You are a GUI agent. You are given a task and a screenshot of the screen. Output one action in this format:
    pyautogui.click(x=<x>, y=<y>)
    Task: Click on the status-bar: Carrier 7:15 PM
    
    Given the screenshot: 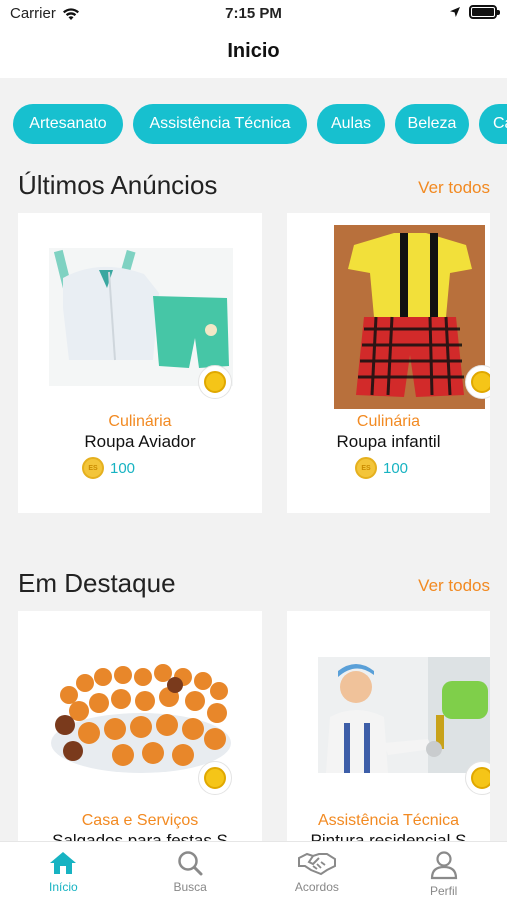 What is the action you would take?
    pyautogui.click(x=253, y=14)
    